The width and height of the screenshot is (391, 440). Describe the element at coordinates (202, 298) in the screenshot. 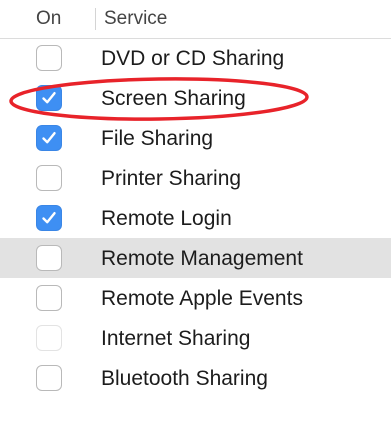

I see `service-label: Remote Apple Events` at that location.